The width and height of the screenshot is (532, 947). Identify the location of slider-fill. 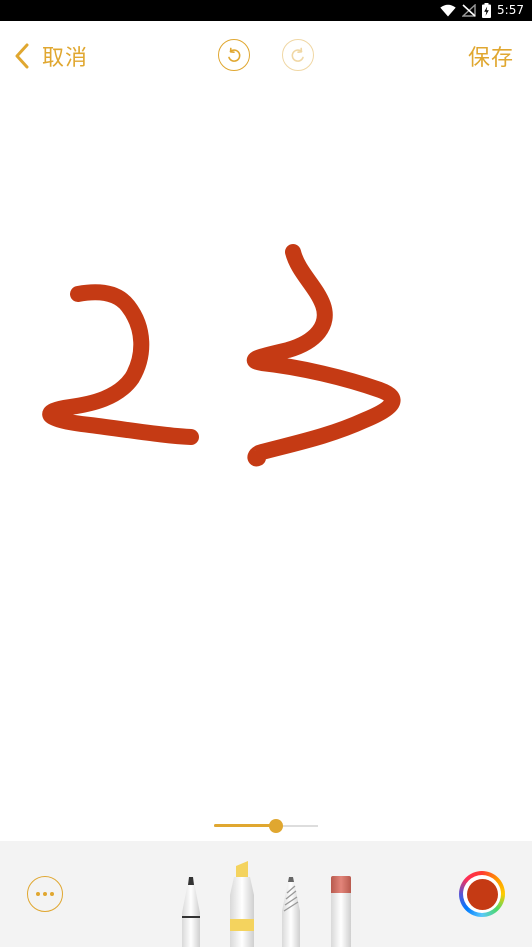
(245, 825).